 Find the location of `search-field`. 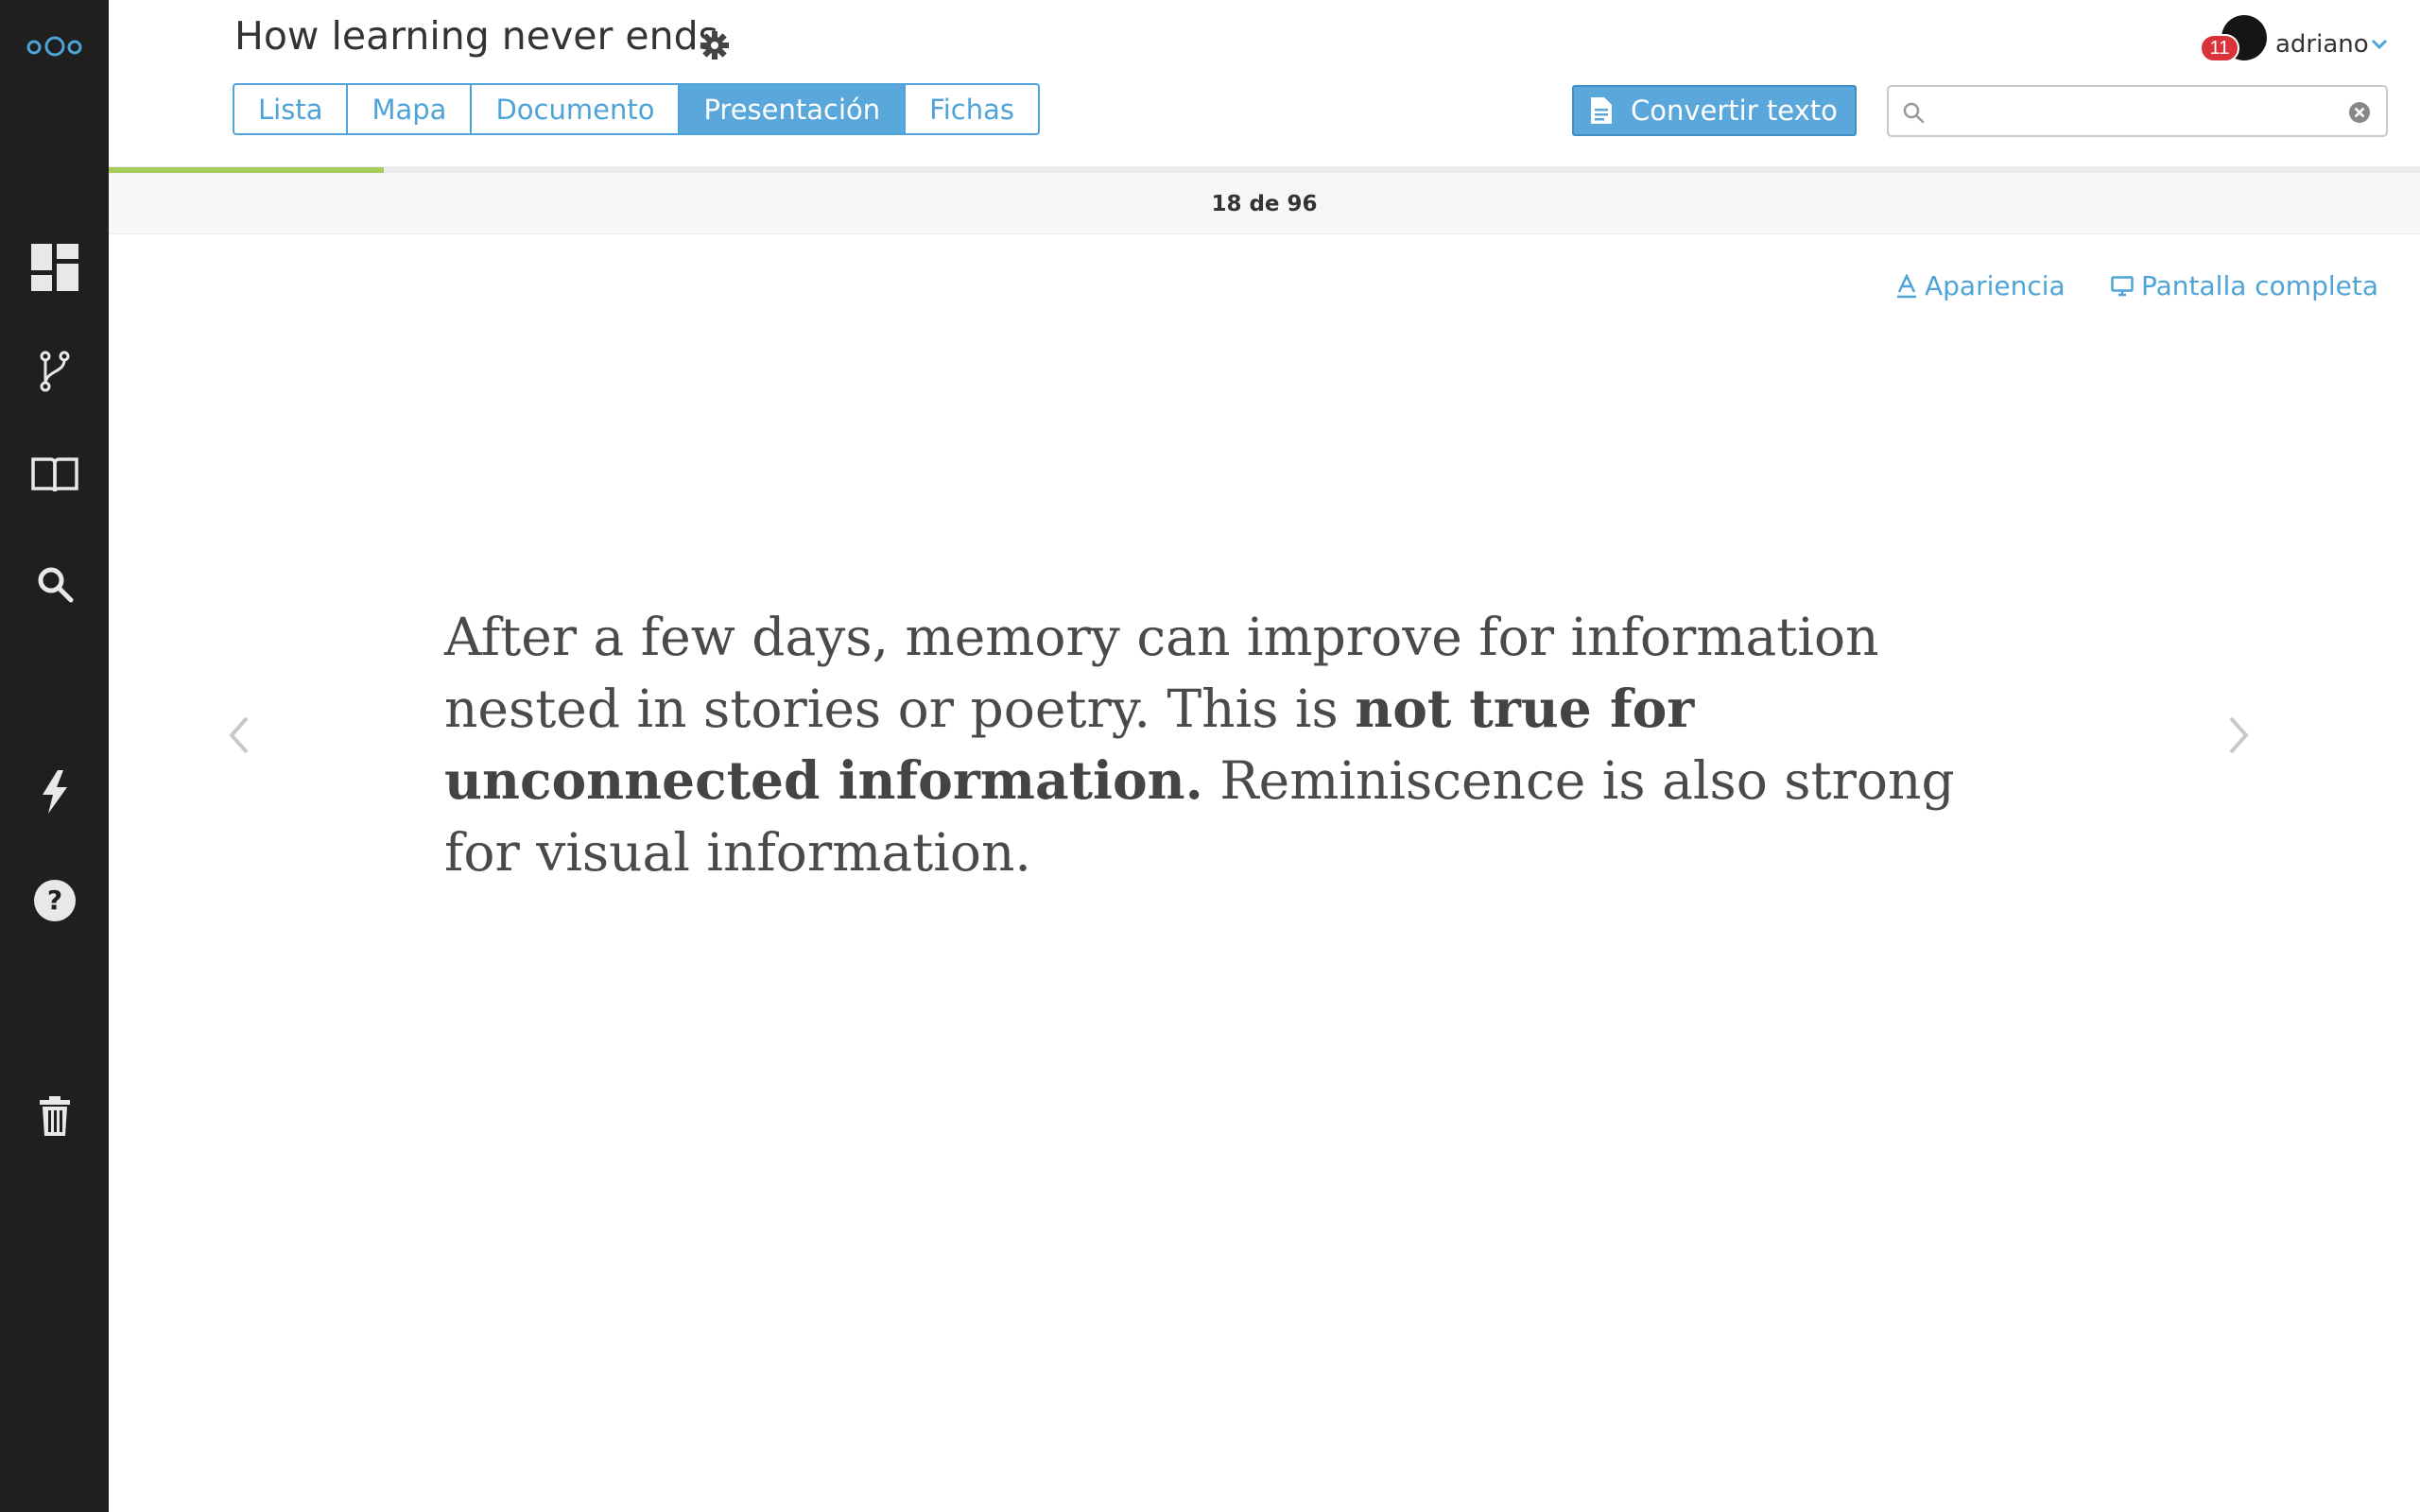

search-field is located at coordinates (2138, 111).